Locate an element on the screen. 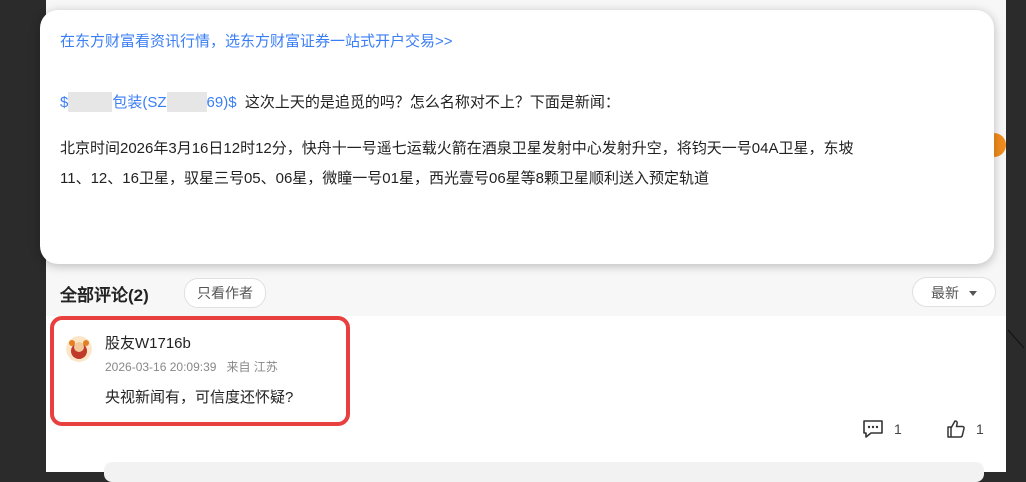  caret-down-icon is located at coordinates (972, 293).